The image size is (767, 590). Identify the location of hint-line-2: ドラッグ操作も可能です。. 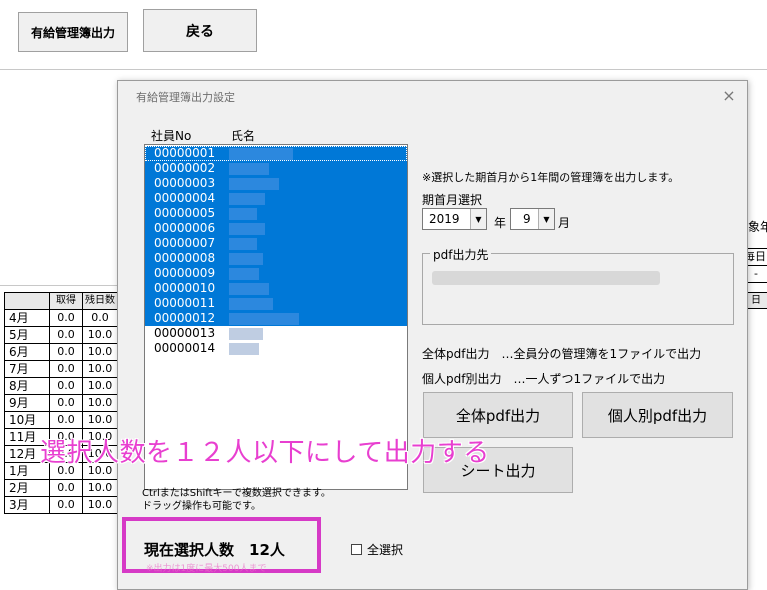
(201, 506).